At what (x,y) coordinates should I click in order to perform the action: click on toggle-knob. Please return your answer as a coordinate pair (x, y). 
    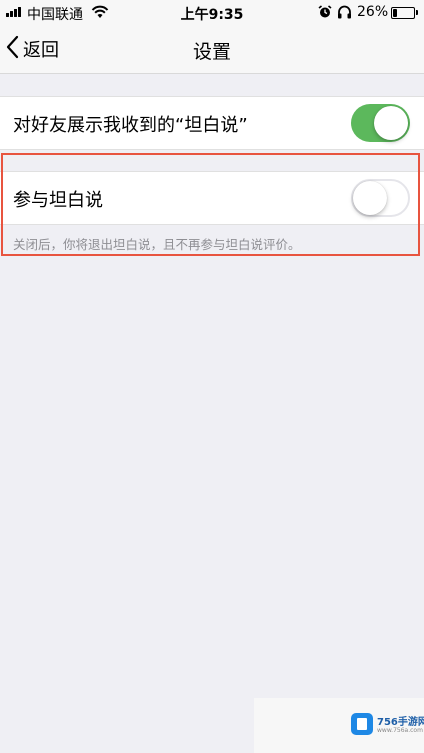
    Looking at the image, I should click on (391, 123).